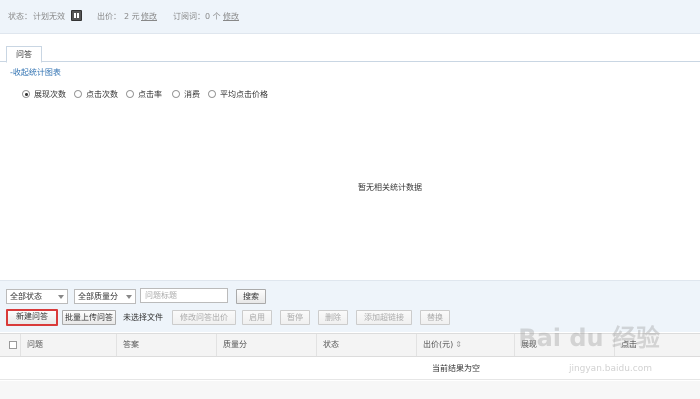 The height and width of the screenshot is (399, 700). What do you see at coordinates (610, 369) in the screenshot?
I see `watermark-url: jingyan.baidu.com` at bounding box center [610, 369].